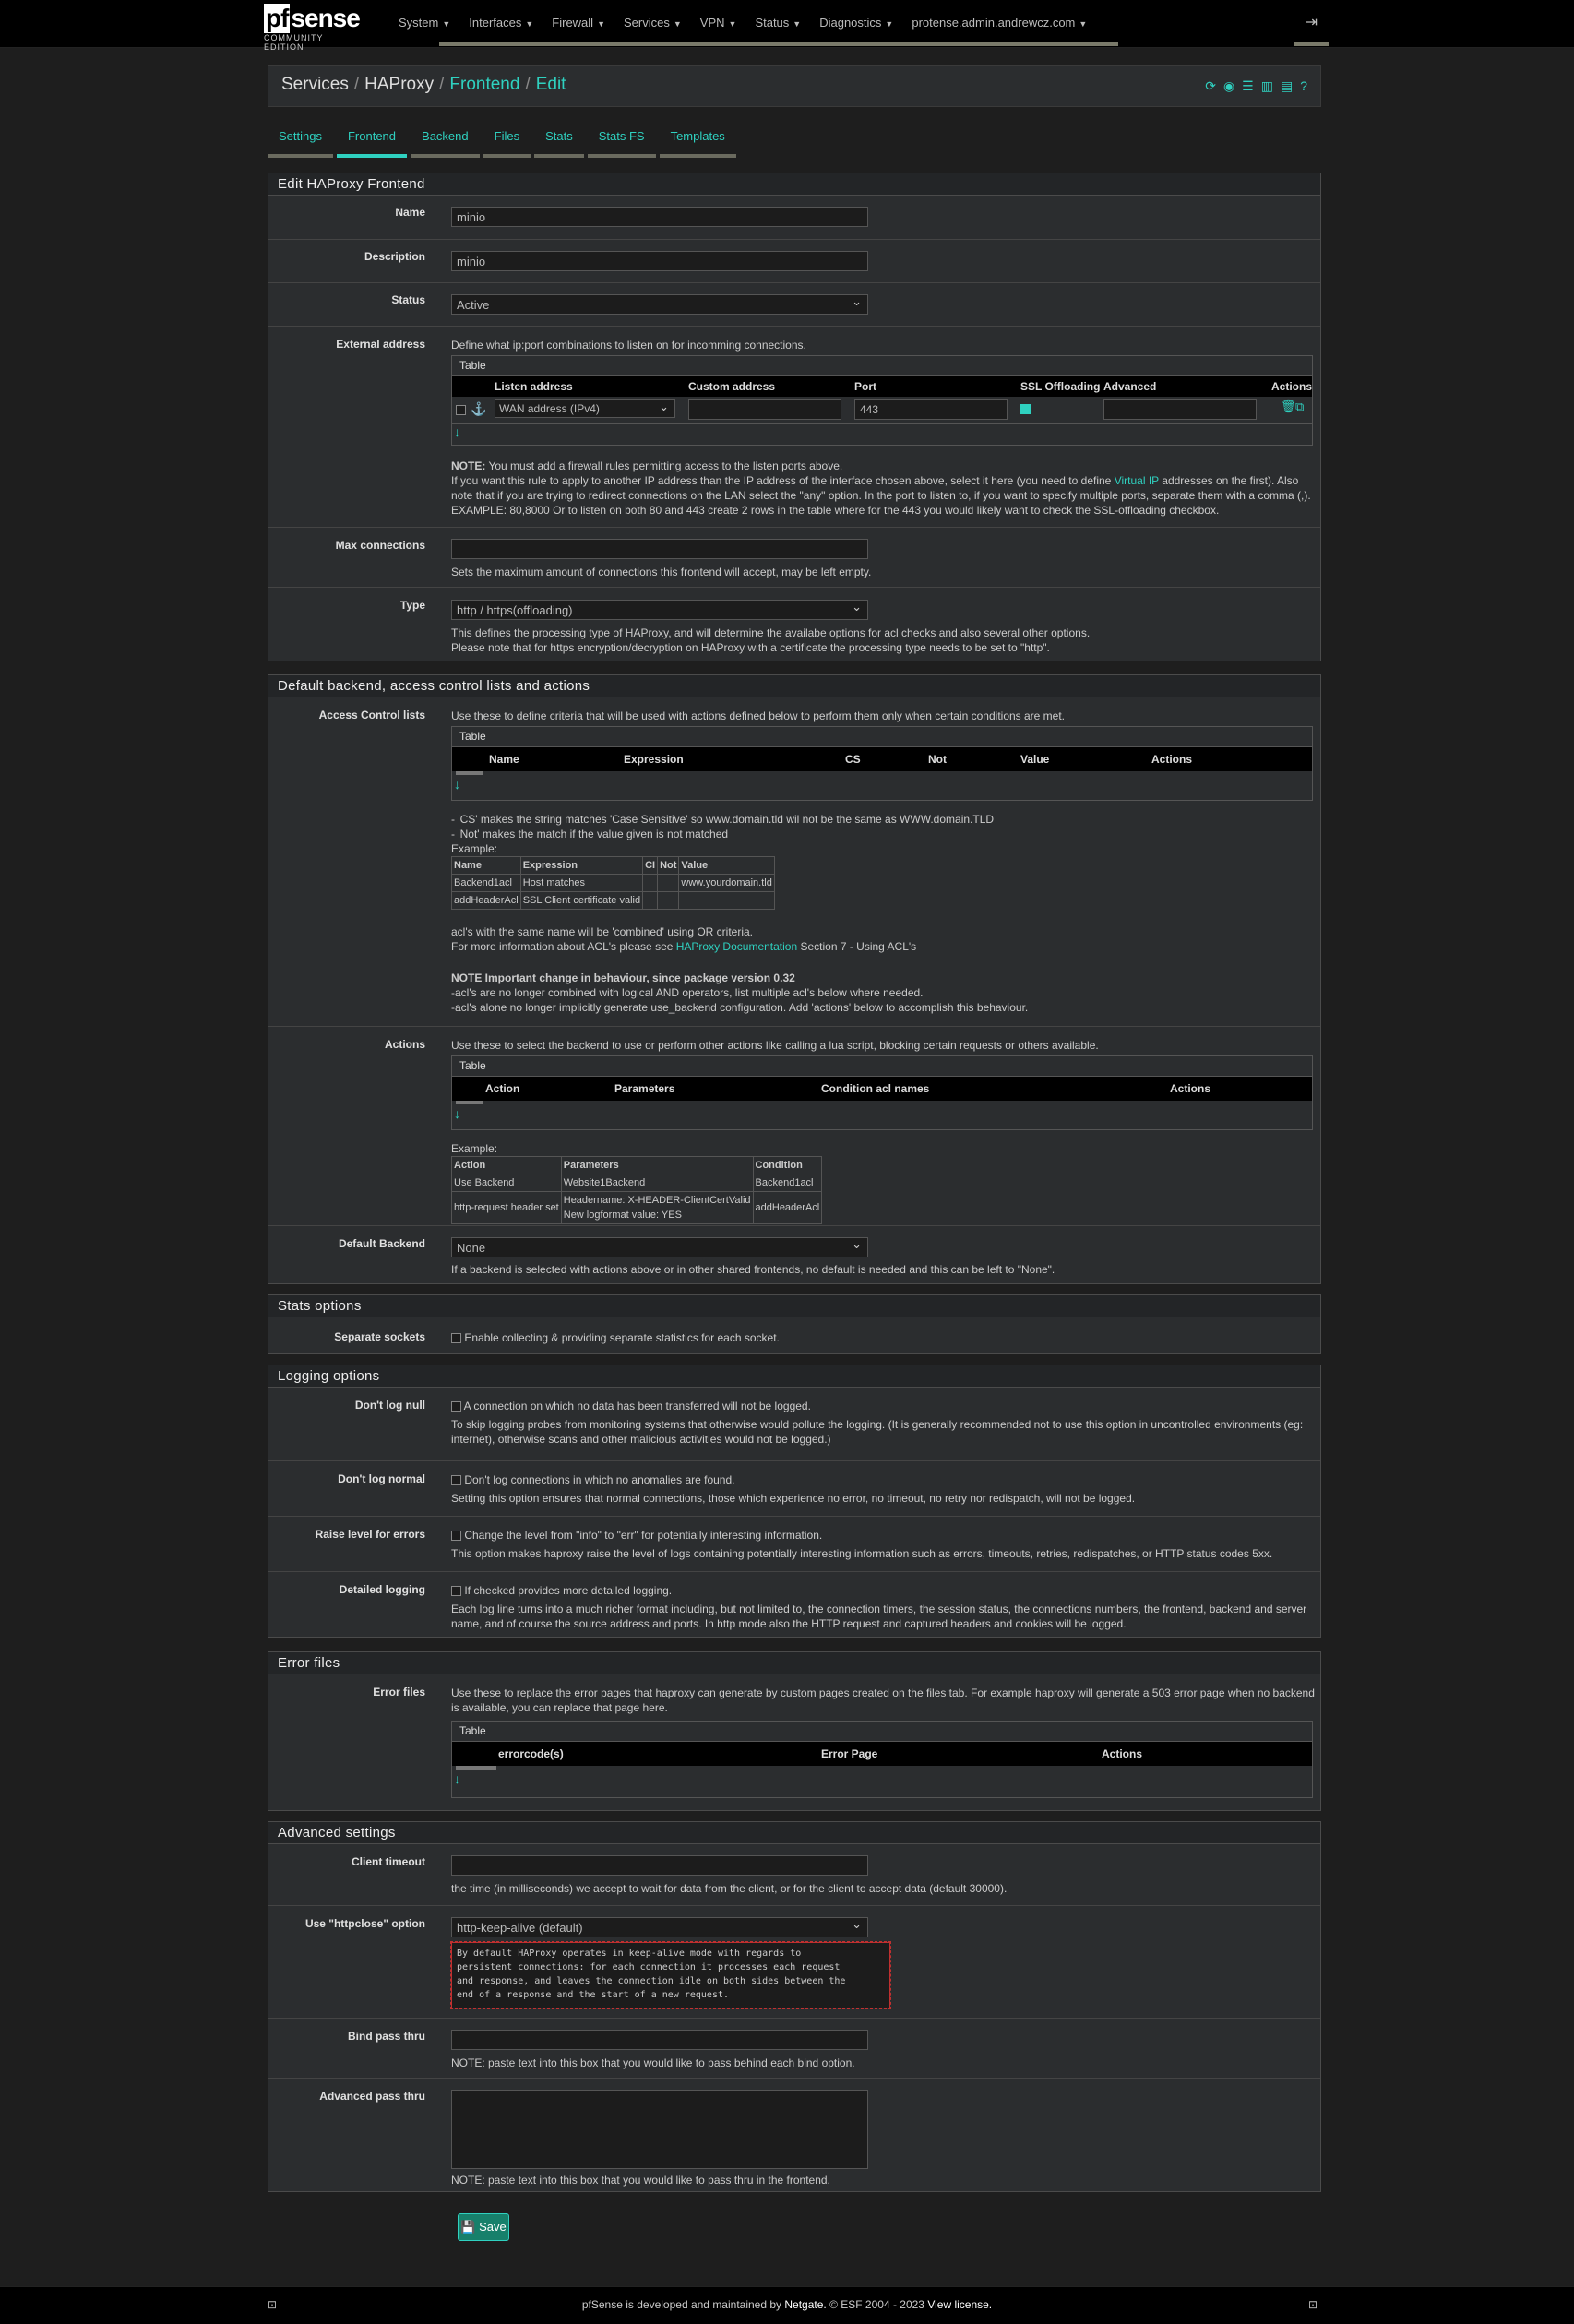 This screenshot has width=1574, height=2324. What do you see at coordinates (659, 261) in the screenshot?
I see `description-input: minio` at bounding box center [659, 261].